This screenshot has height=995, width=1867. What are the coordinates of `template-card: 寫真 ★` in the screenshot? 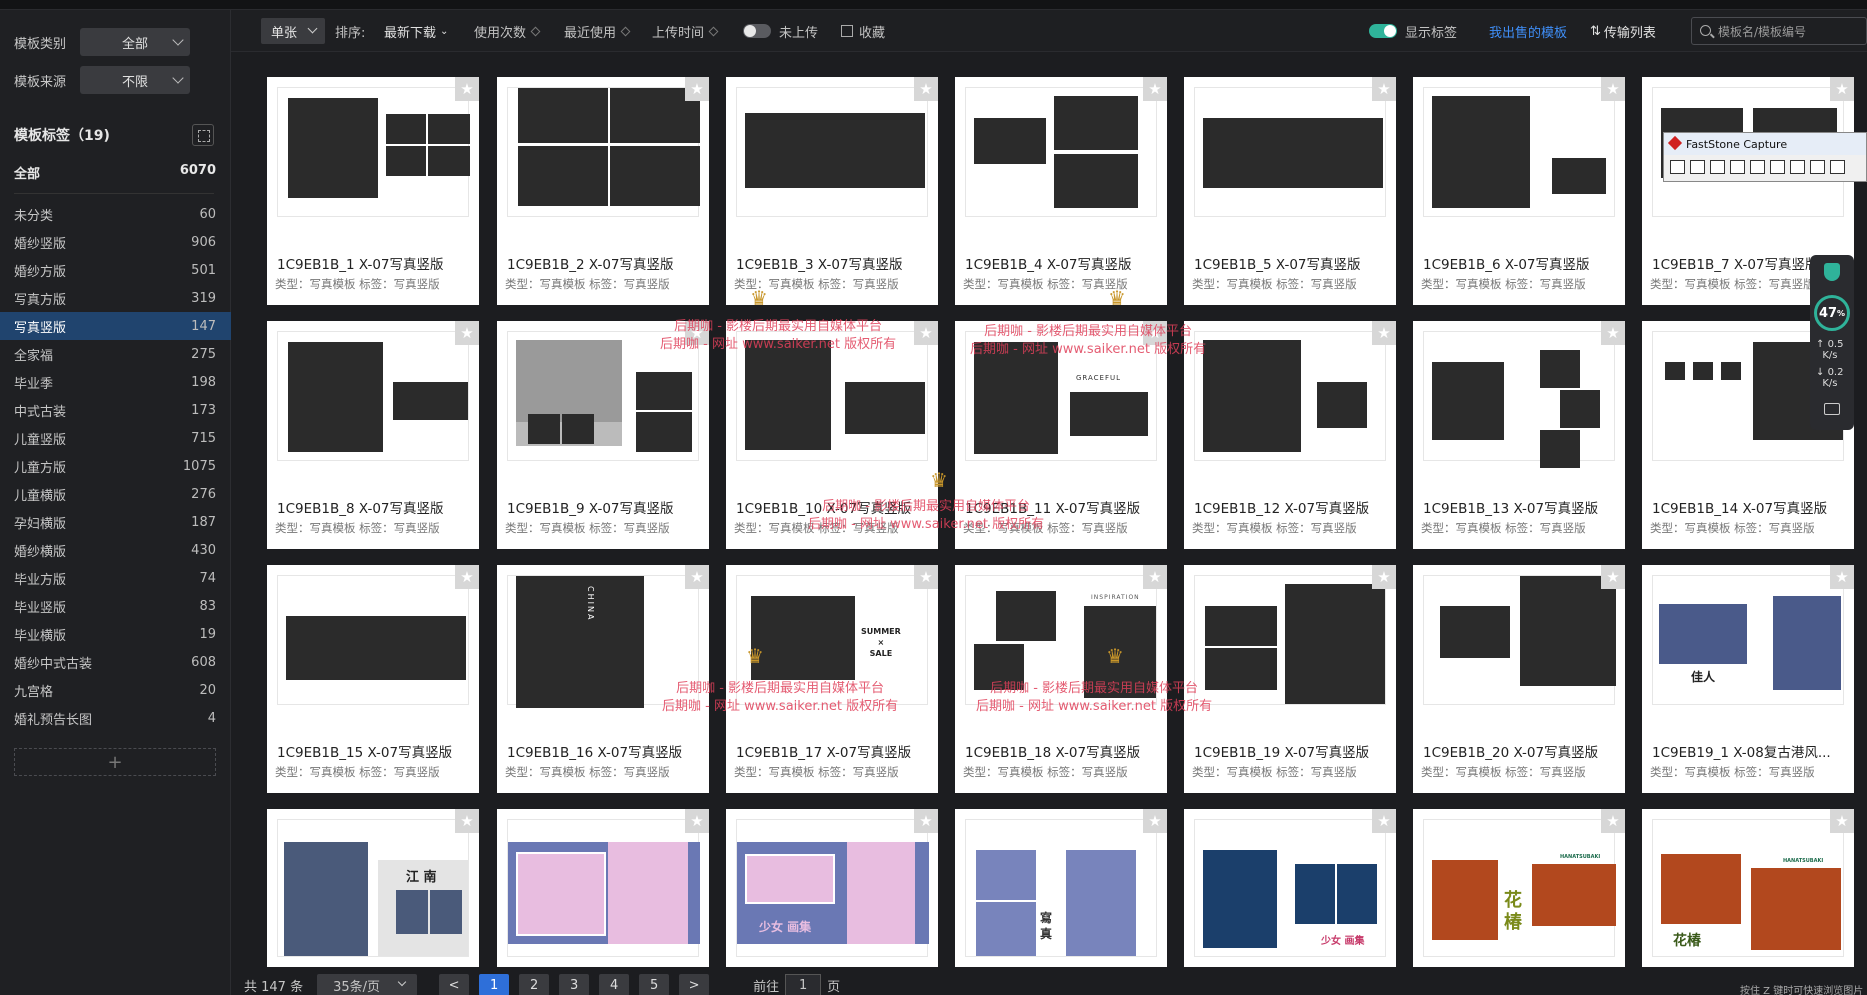 It's located at (1061, 888).